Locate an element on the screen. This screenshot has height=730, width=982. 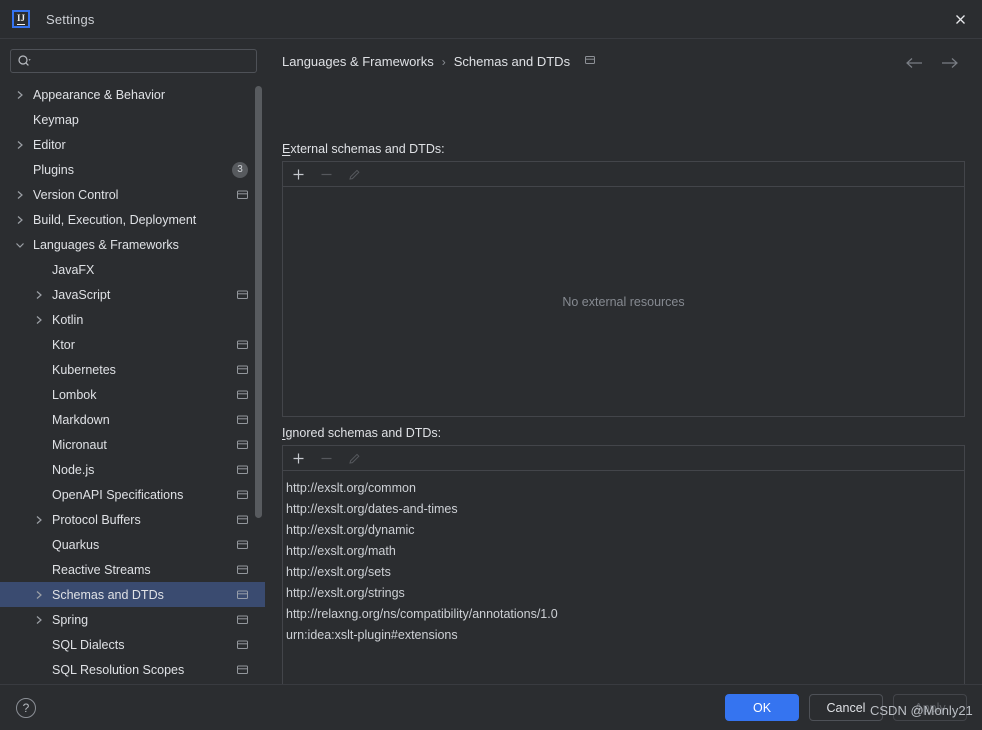
ok-button: OK is located at coordinates (762, 707).